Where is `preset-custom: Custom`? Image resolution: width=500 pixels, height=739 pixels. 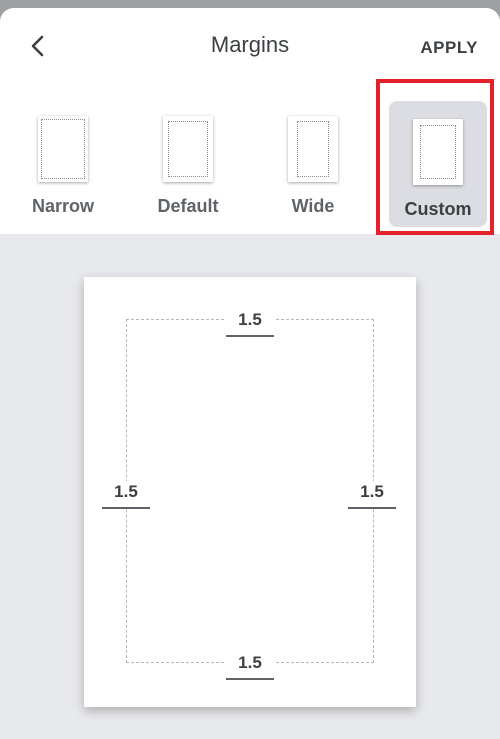 preset-custom: Custom is located at coordinates (438, 164).